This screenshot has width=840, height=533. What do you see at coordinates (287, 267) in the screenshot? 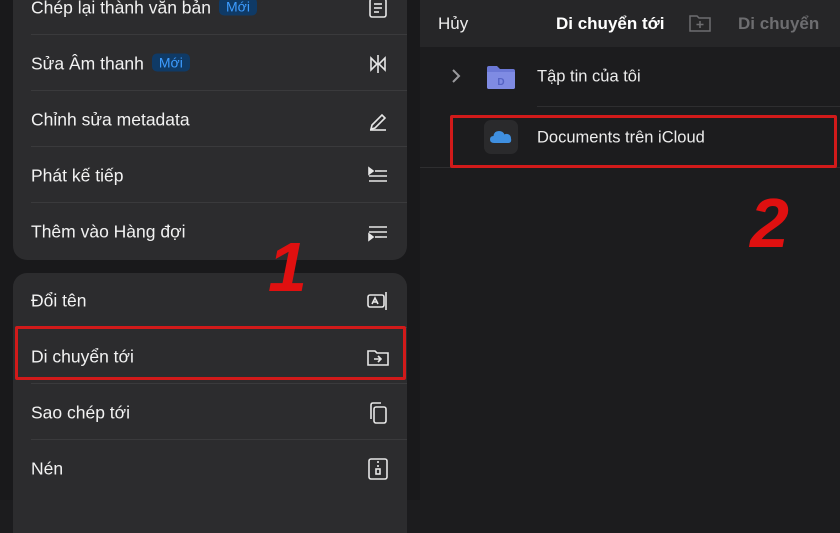
I see `step-number-1: 1` at bounding box center [287, 267].